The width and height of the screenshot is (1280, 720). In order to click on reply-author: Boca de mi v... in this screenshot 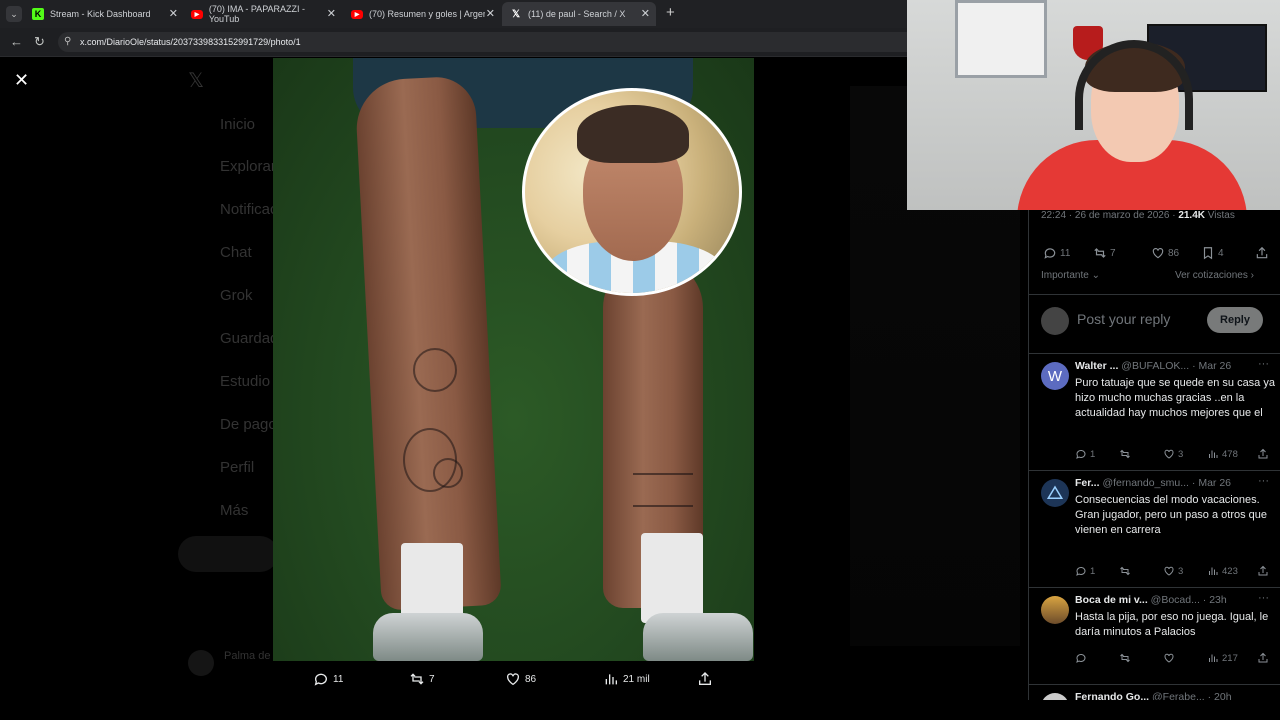, I will do `click(1111, 600)`.